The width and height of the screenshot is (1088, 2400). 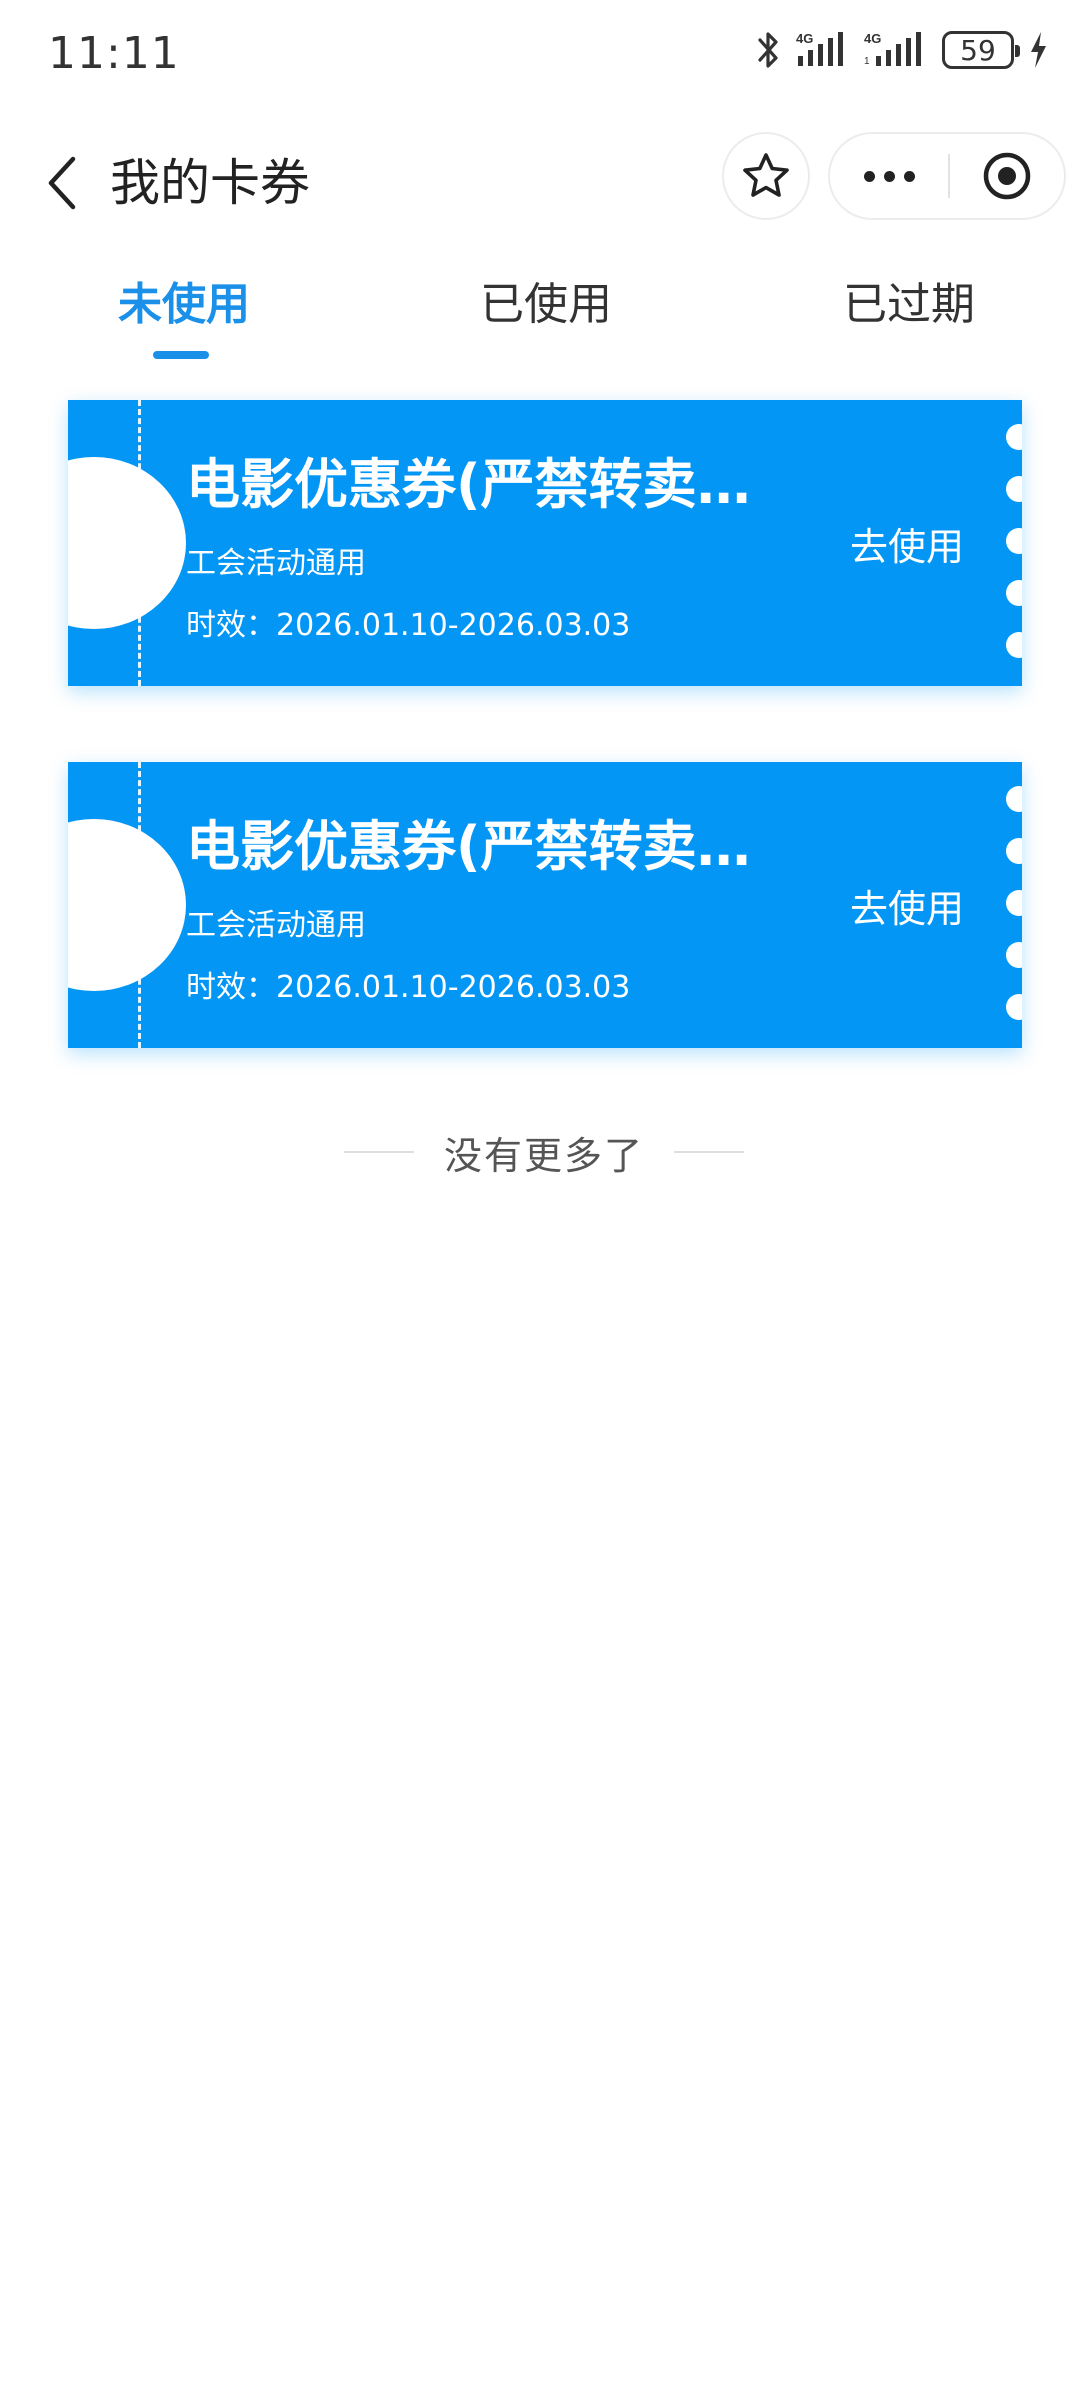 I want to click on star-icon, so click(x=766, y=175).